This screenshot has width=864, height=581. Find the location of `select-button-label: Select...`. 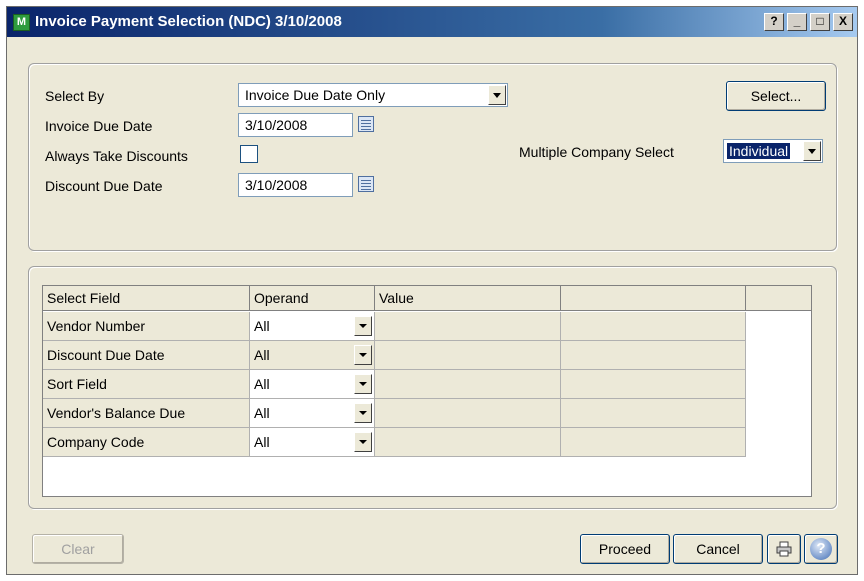

select-button-label: Select... is located at coordinates (776, 96).